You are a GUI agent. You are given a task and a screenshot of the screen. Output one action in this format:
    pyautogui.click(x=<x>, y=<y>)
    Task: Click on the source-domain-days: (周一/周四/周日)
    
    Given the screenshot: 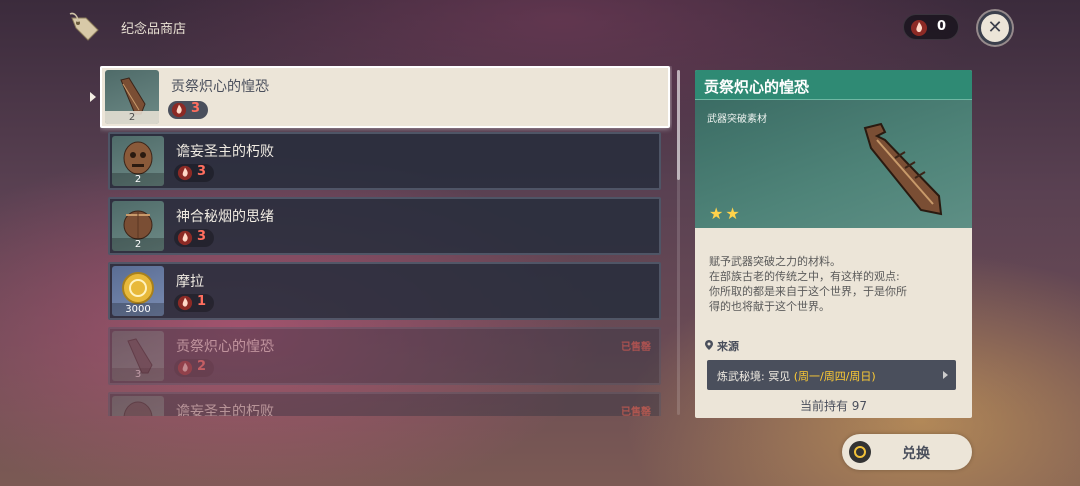 What is the action you would take?
    pyautogui.click(x=834, y=376)
    